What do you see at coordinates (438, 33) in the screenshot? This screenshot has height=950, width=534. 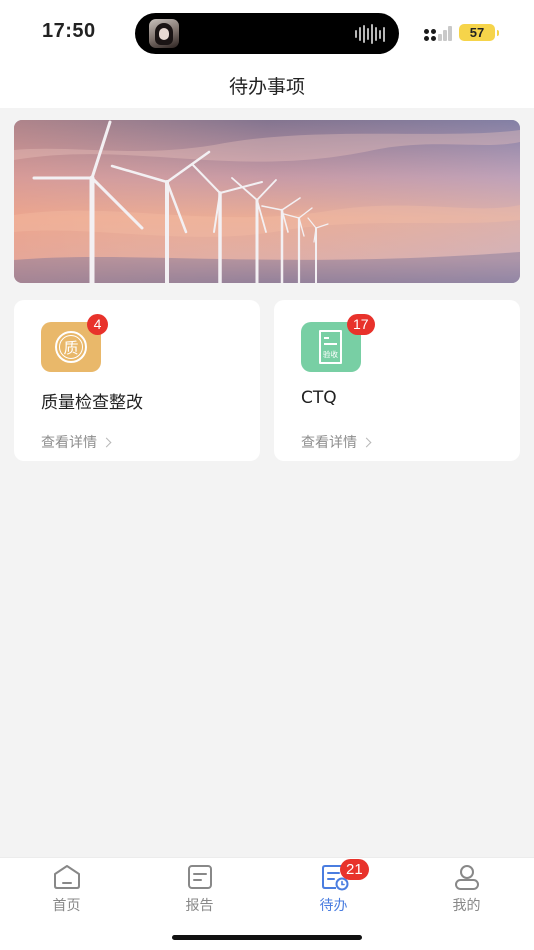 I see `cellular-signal-icon` at bounding box center [438, 33].